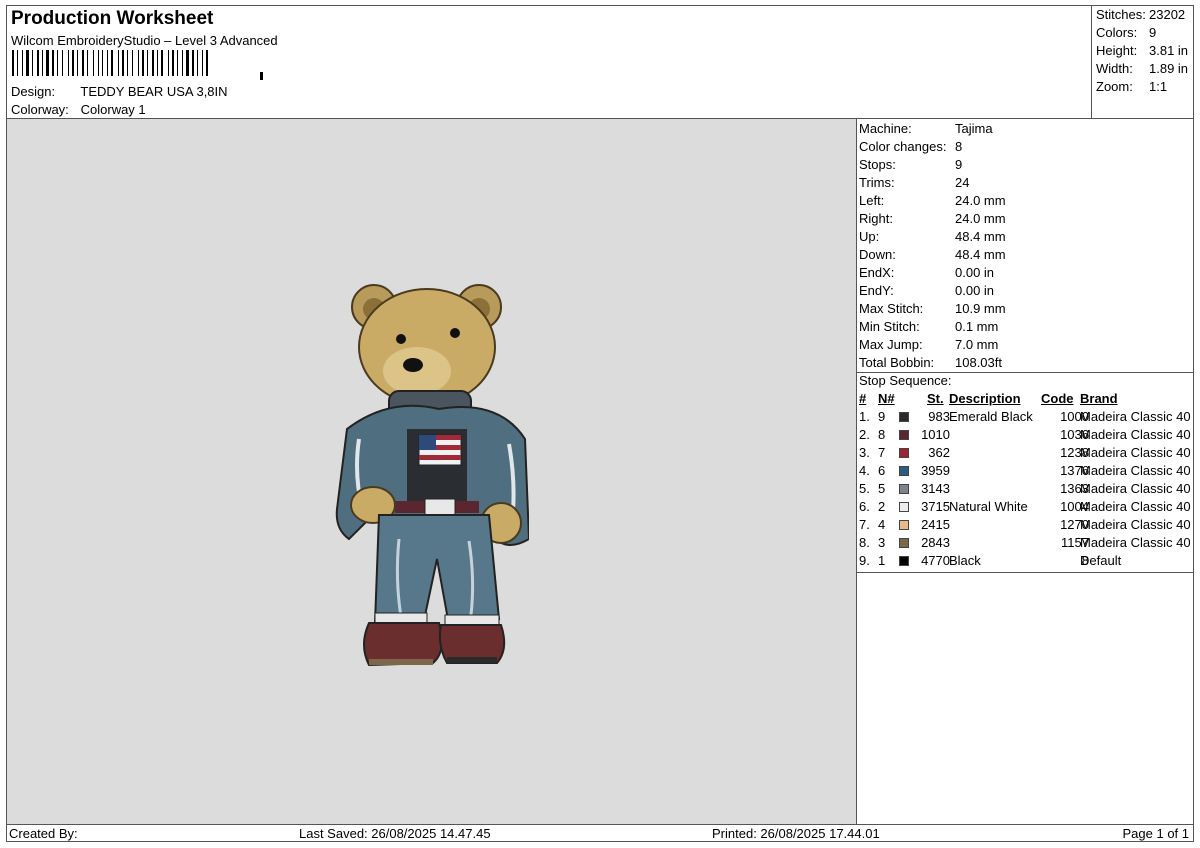 The image size is (1200, 848). I want to click on stop-row-stitches: 3143, so click(935, 488).